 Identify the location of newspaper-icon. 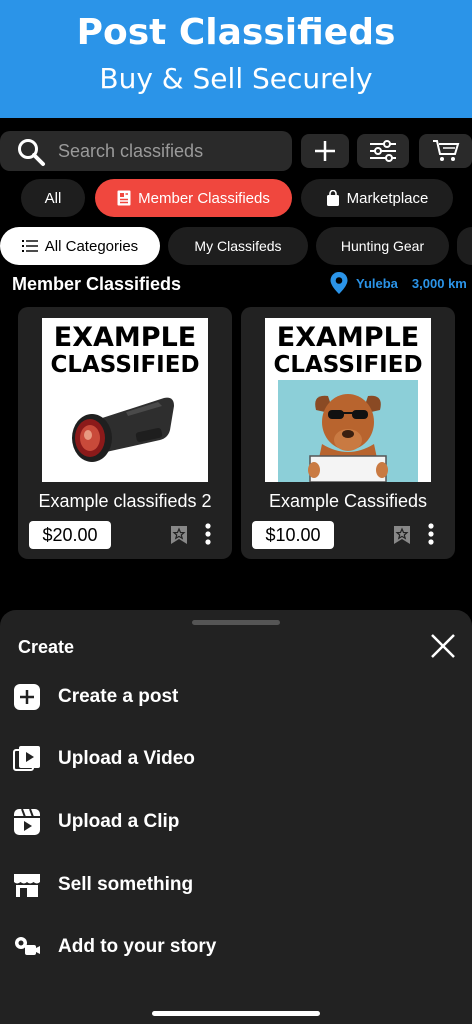
(124, 198).